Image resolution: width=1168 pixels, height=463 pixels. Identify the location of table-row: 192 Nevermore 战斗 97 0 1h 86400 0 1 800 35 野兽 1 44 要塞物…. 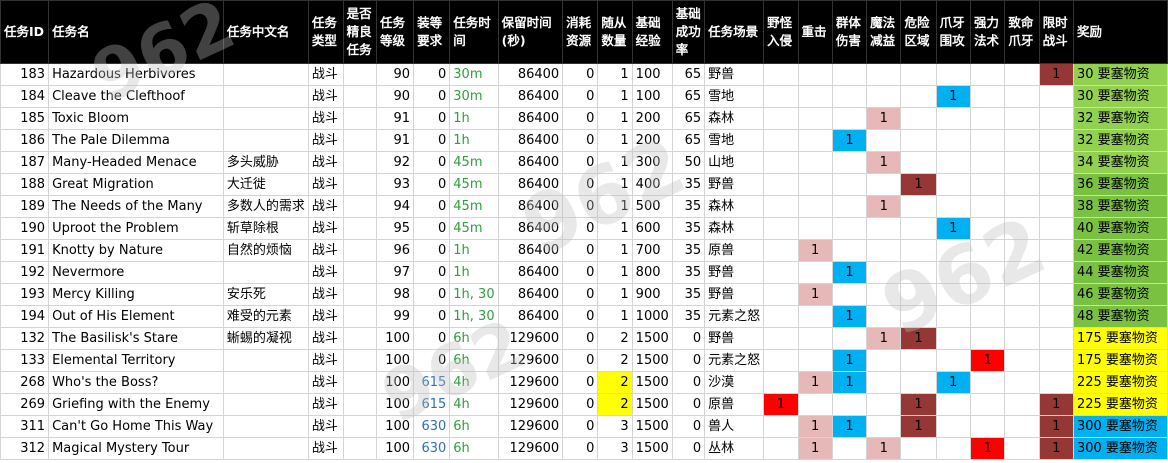
(584, 272).